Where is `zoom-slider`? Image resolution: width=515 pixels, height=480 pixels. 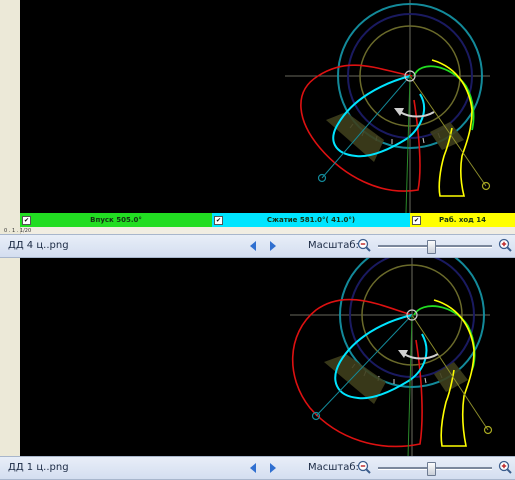 zoom-slider is located at coordinates (435, 247).